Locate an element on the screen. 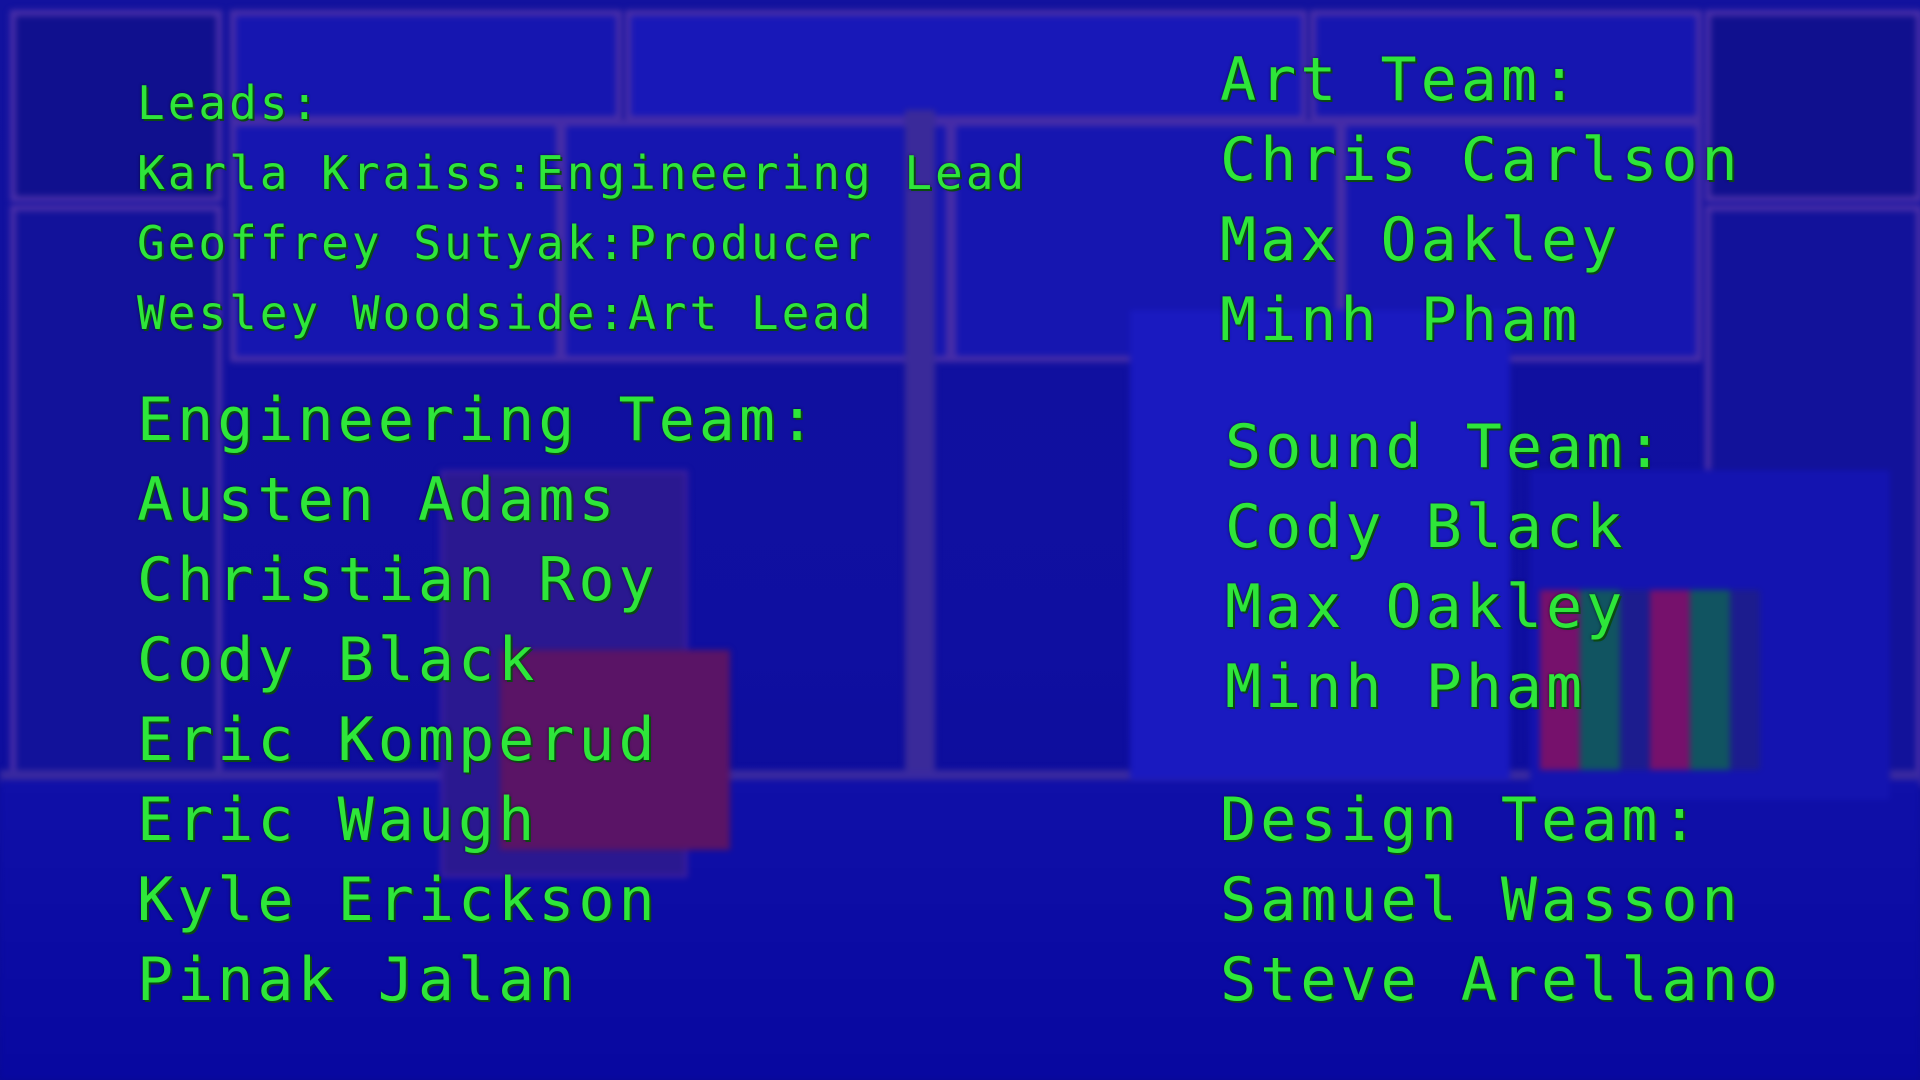  lead-credit: Karla Kraiss:Engineering Lead is located at coordinates (582, 173).